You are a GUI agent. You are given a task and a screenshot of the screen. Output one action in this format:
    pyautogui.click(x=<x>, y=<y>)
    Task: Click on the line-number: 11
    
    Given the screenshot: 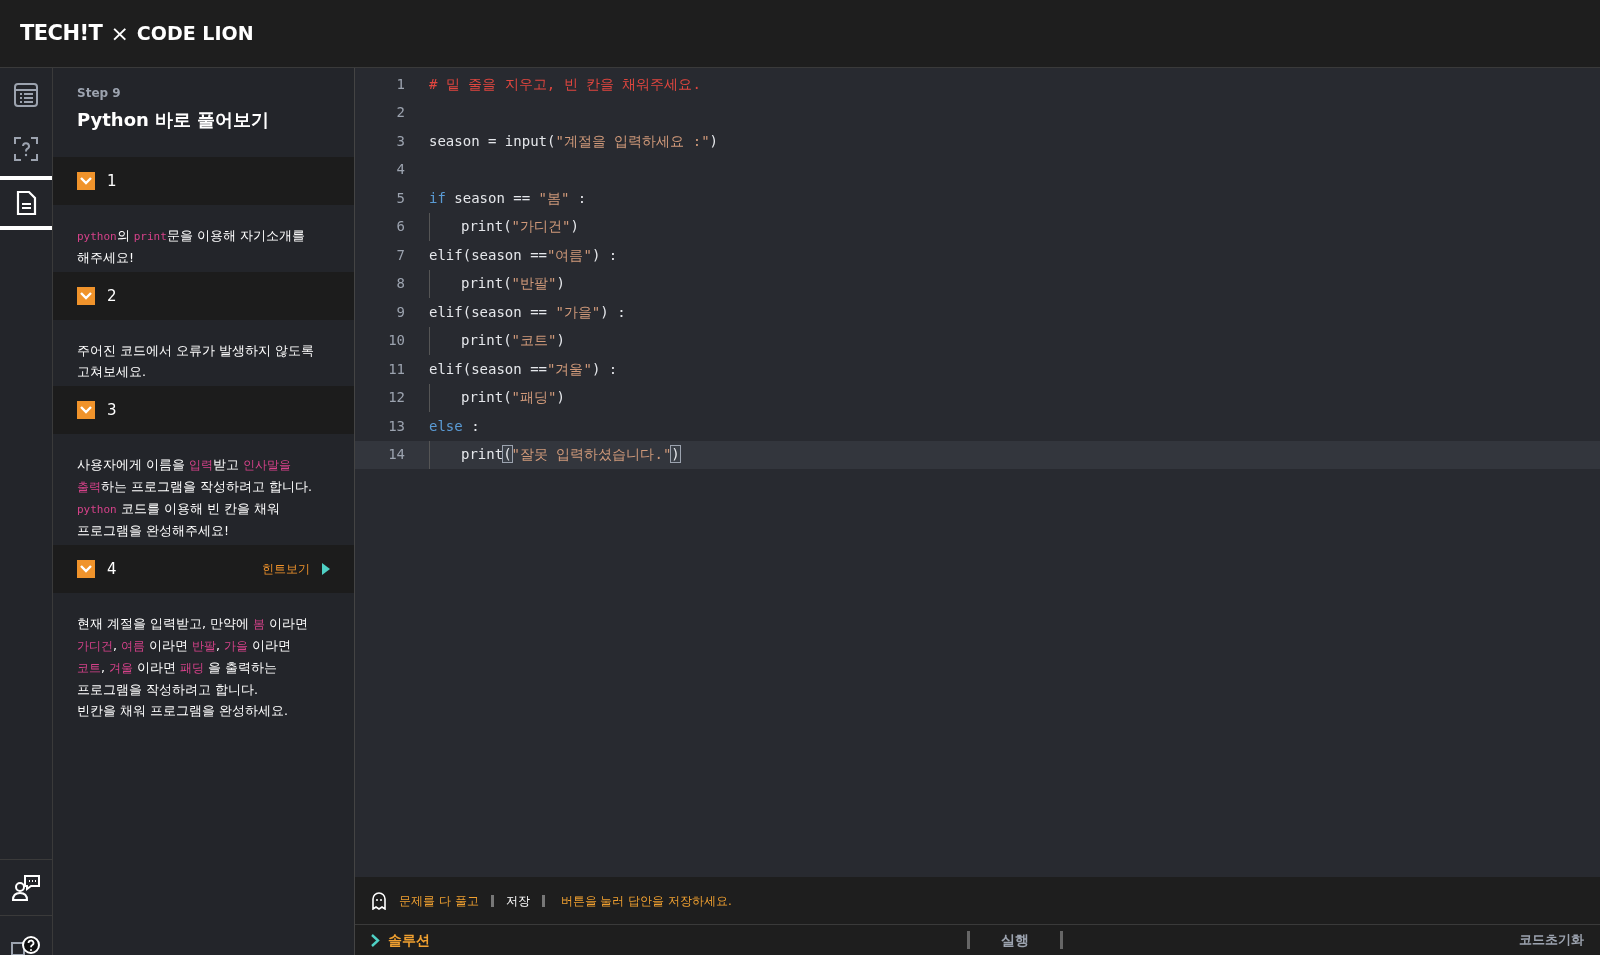 What is the action you would take?
    pyautogui.click(x=396, y=369)
    